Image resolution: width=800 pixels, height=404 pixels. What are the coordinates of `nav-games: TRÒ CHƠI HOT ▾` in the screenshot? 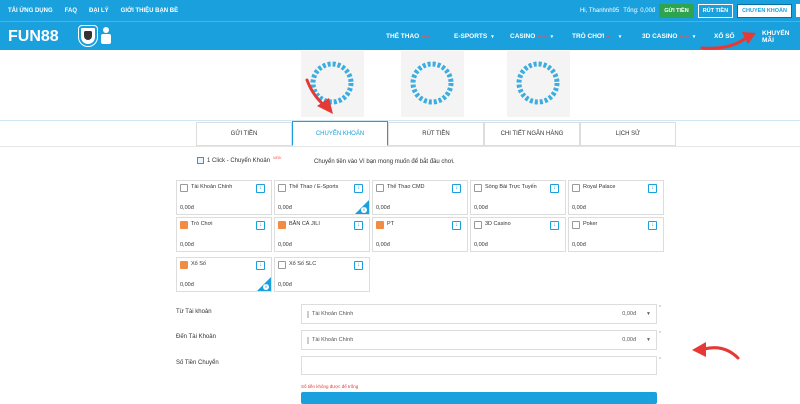 It's located at (607, 36).